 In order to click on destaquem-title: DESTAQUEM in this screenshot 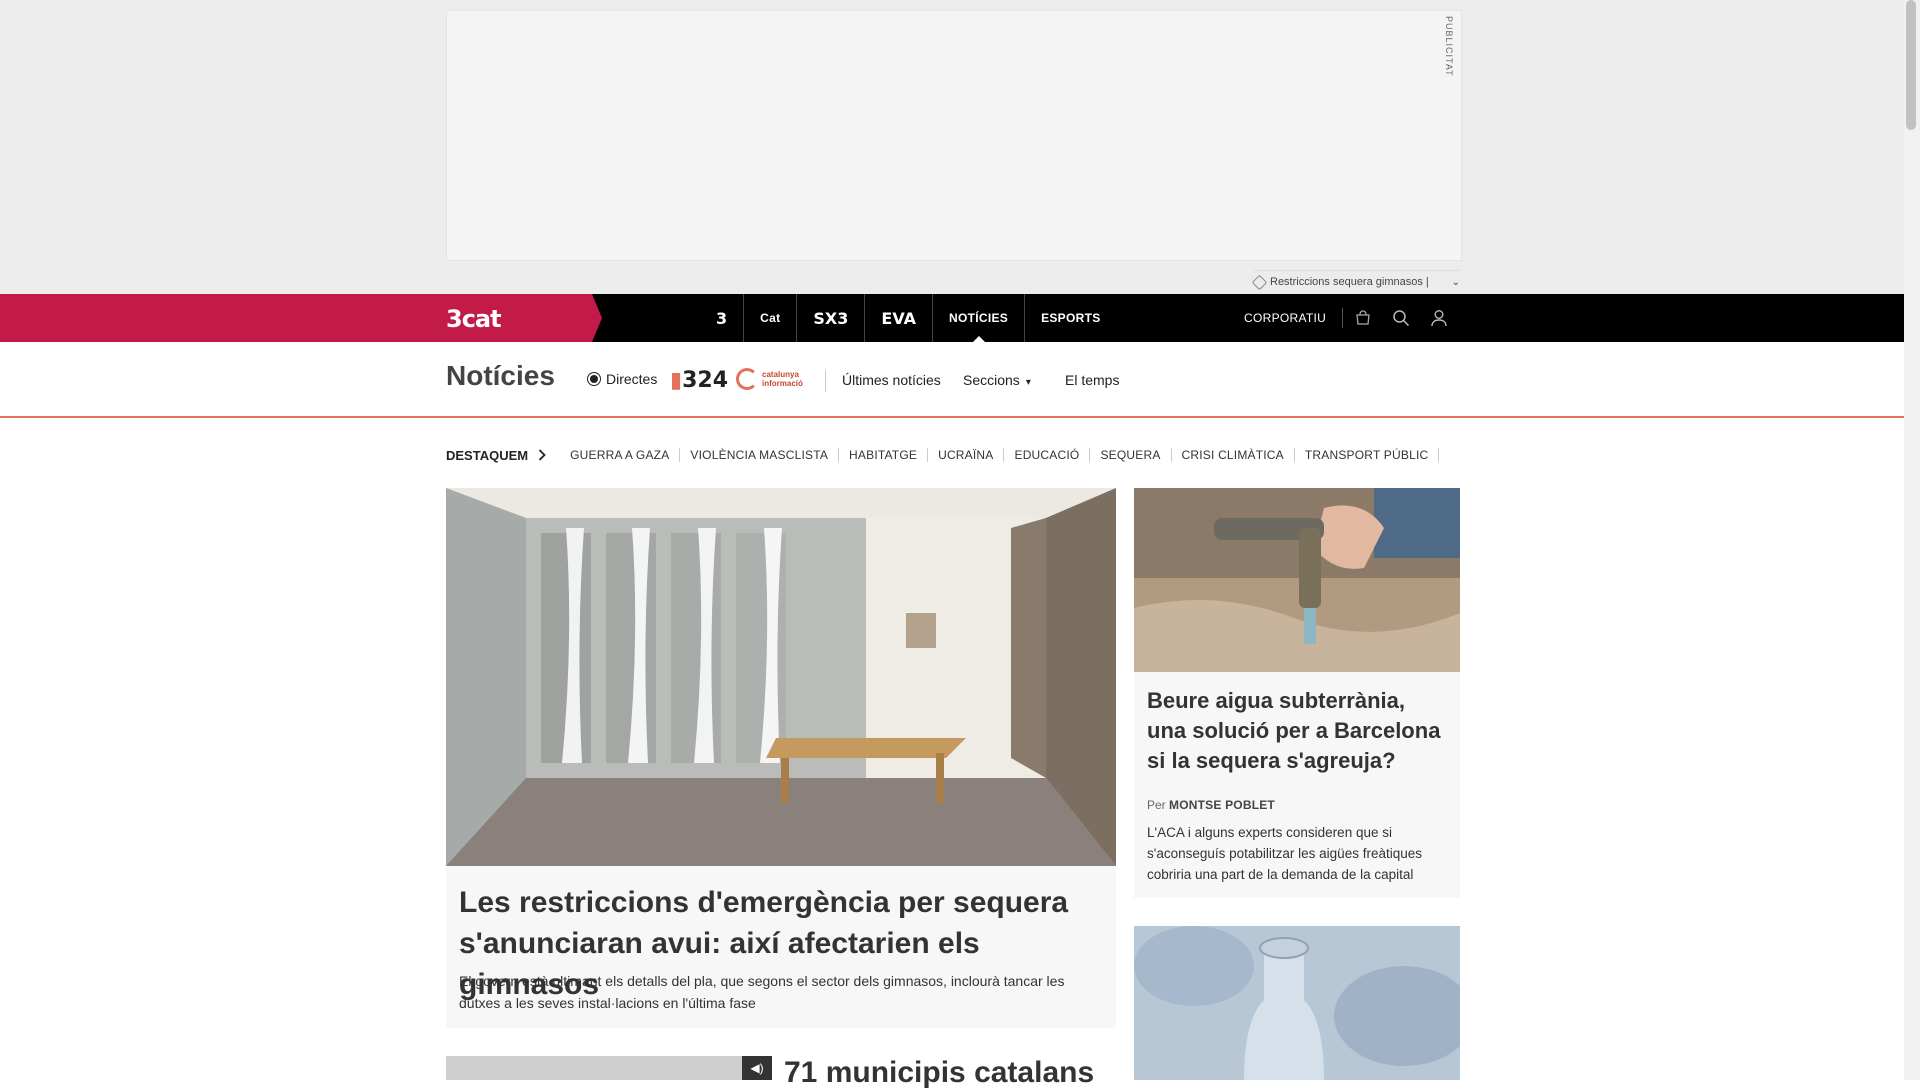, I will do `click(496, 455)`.